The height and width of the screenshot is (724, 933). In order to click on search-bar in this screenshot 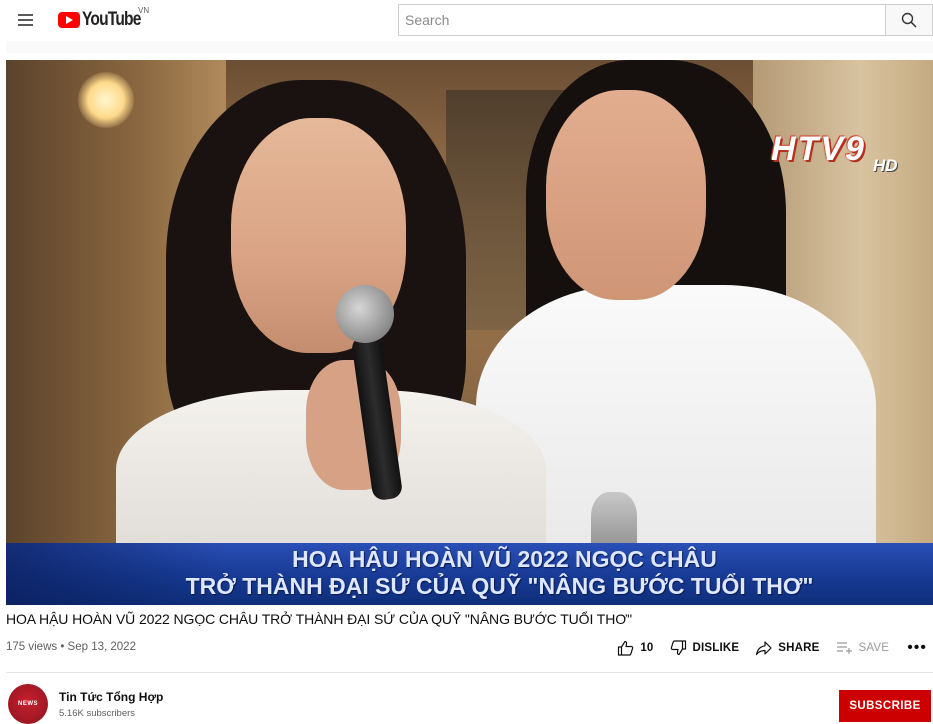, I will do `click(642, 20)`.